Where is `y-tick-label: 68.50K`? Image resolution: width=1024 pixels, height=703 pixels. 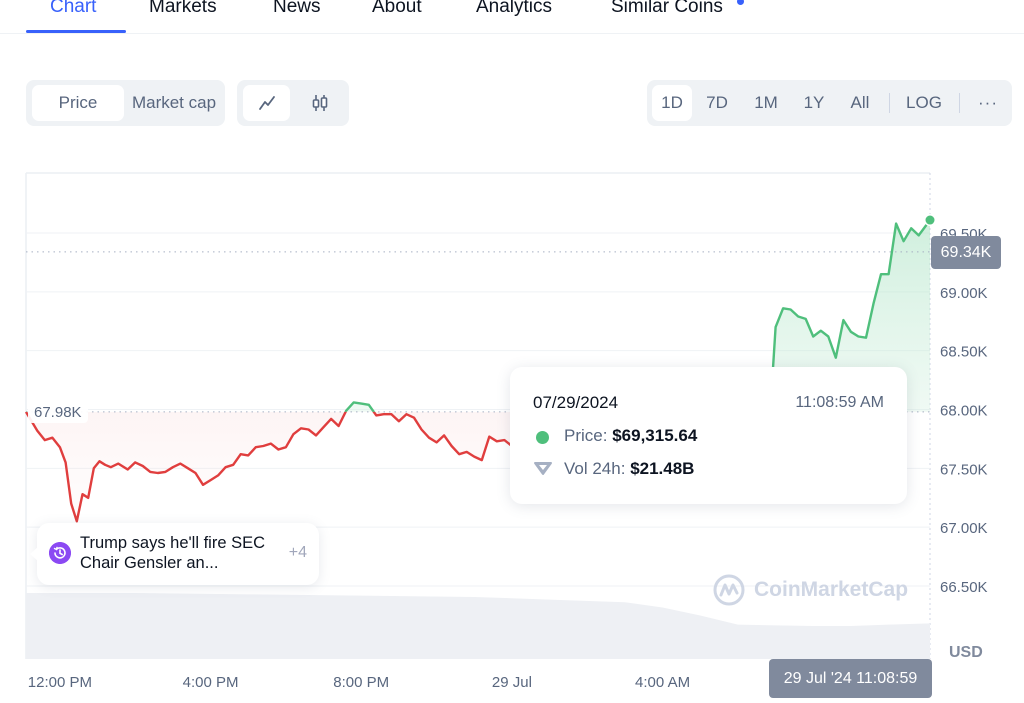 y-tick-label: 68.50K is located at coordinates (964, 352).